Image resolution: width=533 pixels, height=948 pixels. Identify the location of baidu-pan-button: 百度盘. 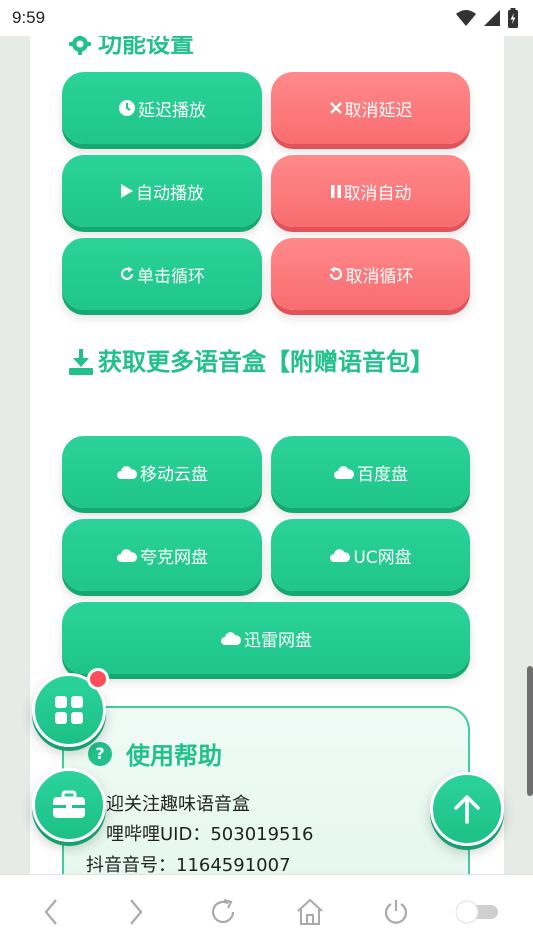
(370, 472).